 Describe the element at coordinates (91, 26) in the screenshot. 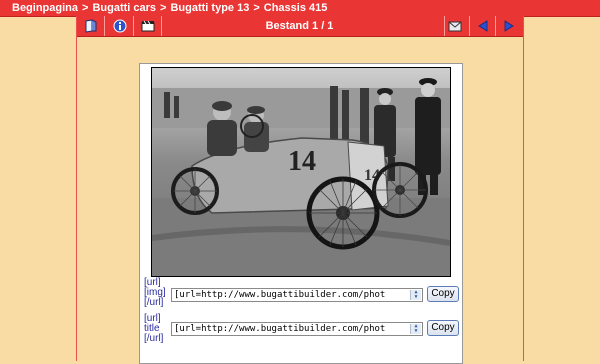

I see `thumbnails-icon` at that location.